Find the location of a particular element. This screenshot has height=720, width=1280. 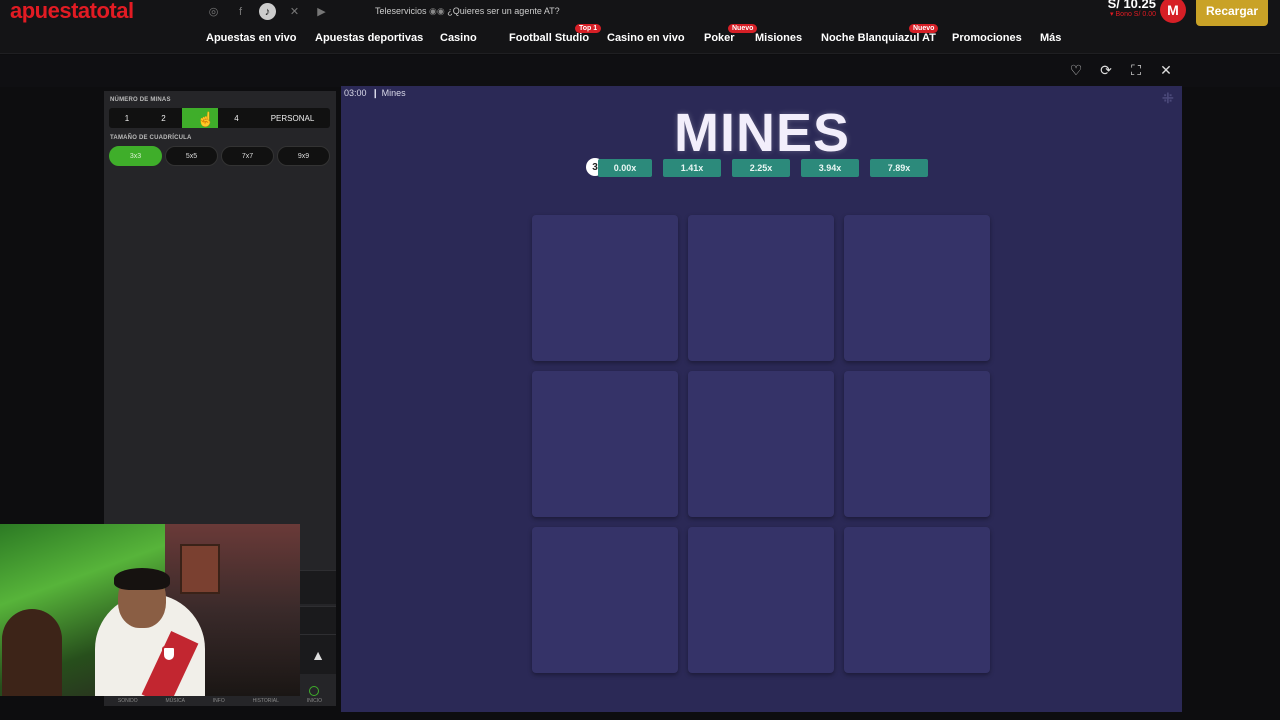

game-title: MINES is located at coordinates (762, 133).